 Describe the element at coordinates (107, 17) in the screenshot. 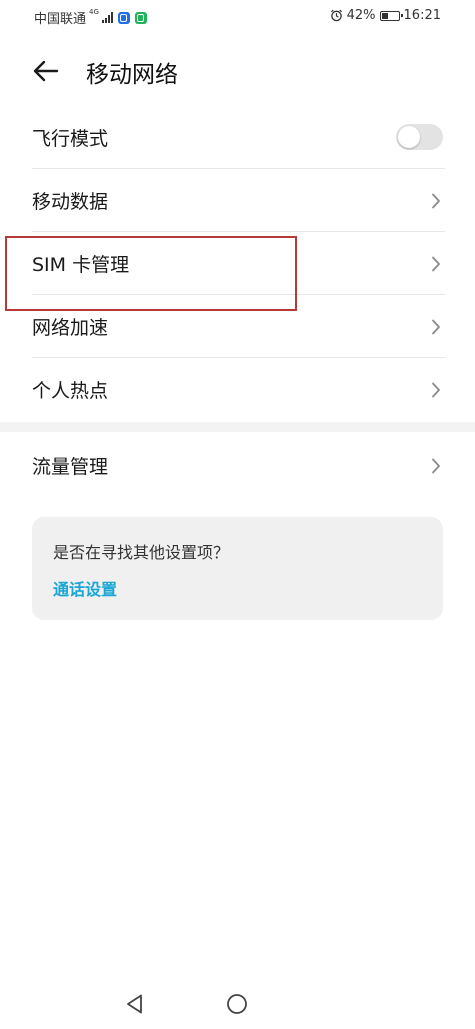

I see `signal-icon` at that location.